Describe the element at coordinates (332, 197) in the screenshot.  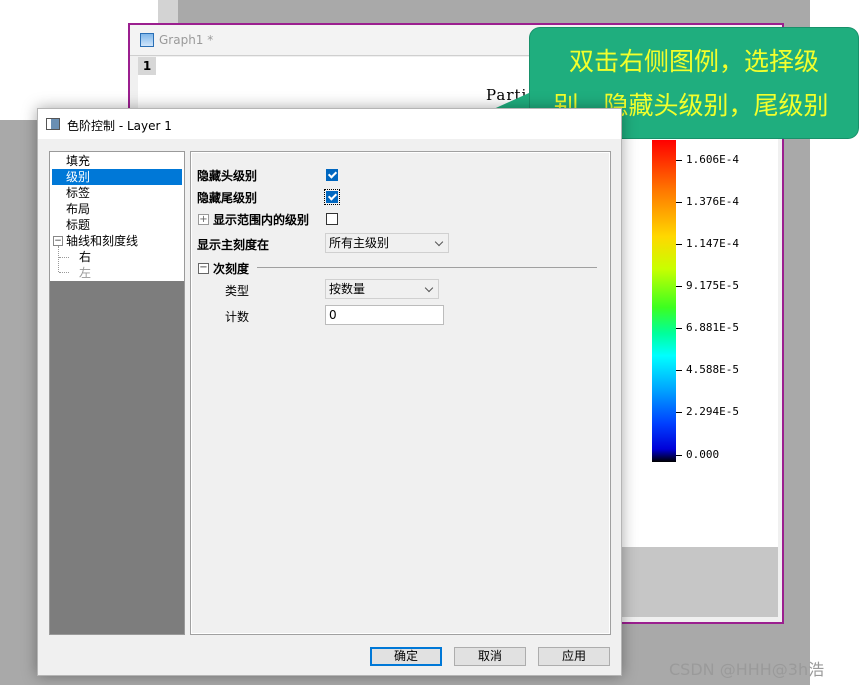
I see `hide-tail-level-checkbox` at that location.